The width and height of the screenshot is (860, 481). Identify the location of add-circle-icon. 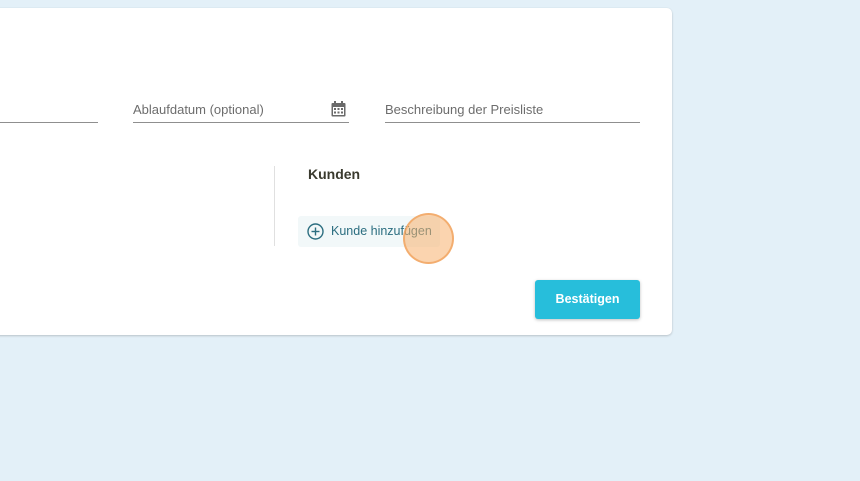
(315, 231).